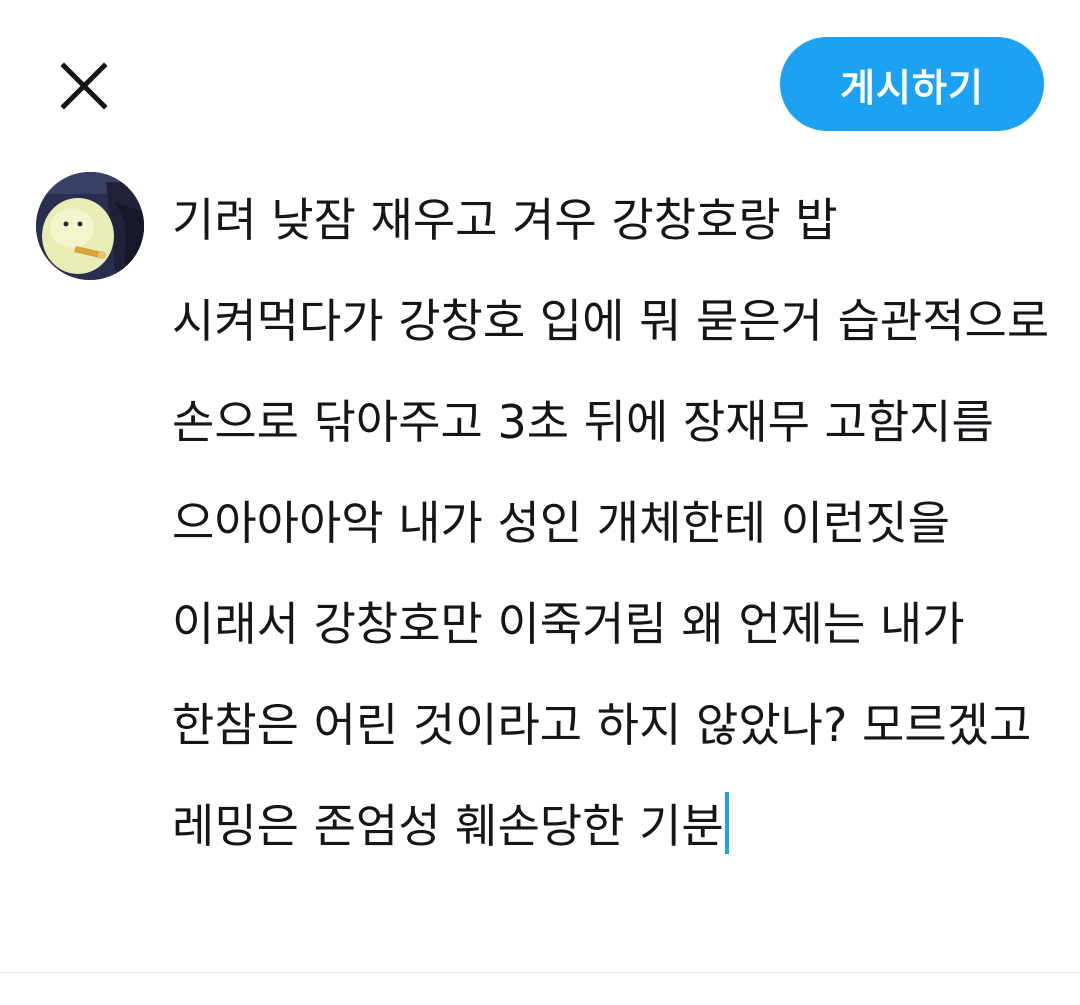 This screenshot has height=1005, width=1080. I want to click on close-icon, so click(84, 86).